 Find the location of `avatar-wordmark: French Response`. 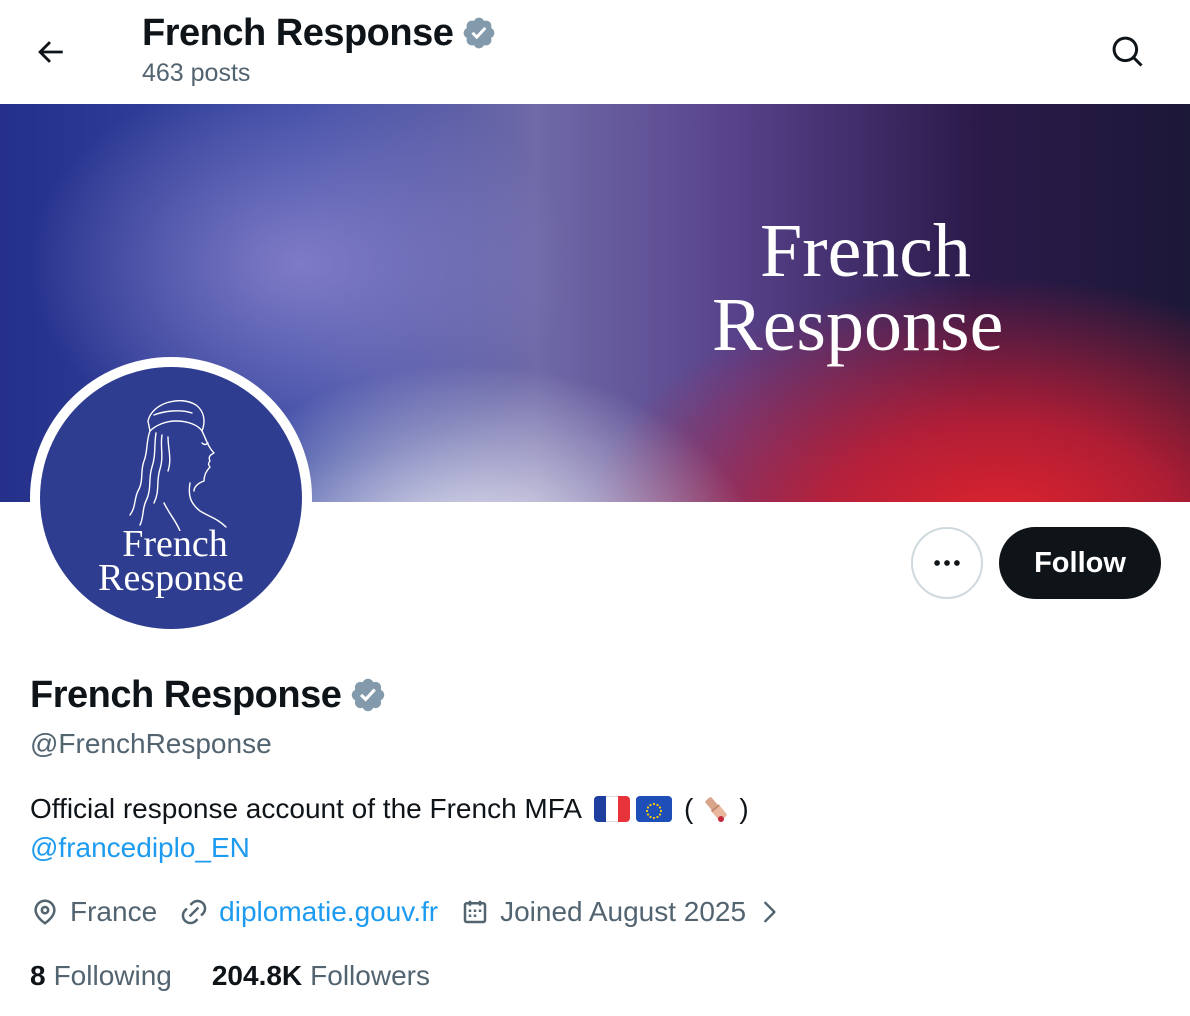

avatar-wordmark: French Response is located at coordinates (171, 561).